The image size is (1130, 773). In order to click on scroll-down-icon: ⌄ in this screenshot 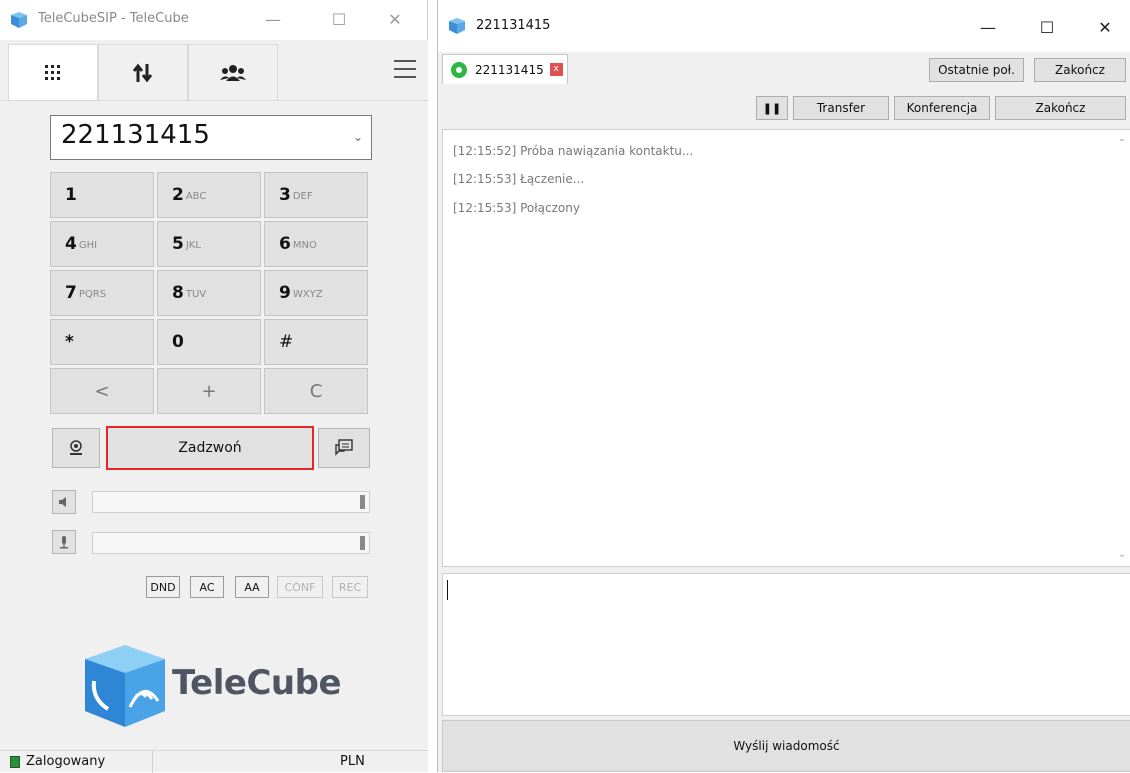, I will do `click(1122, 554)`.